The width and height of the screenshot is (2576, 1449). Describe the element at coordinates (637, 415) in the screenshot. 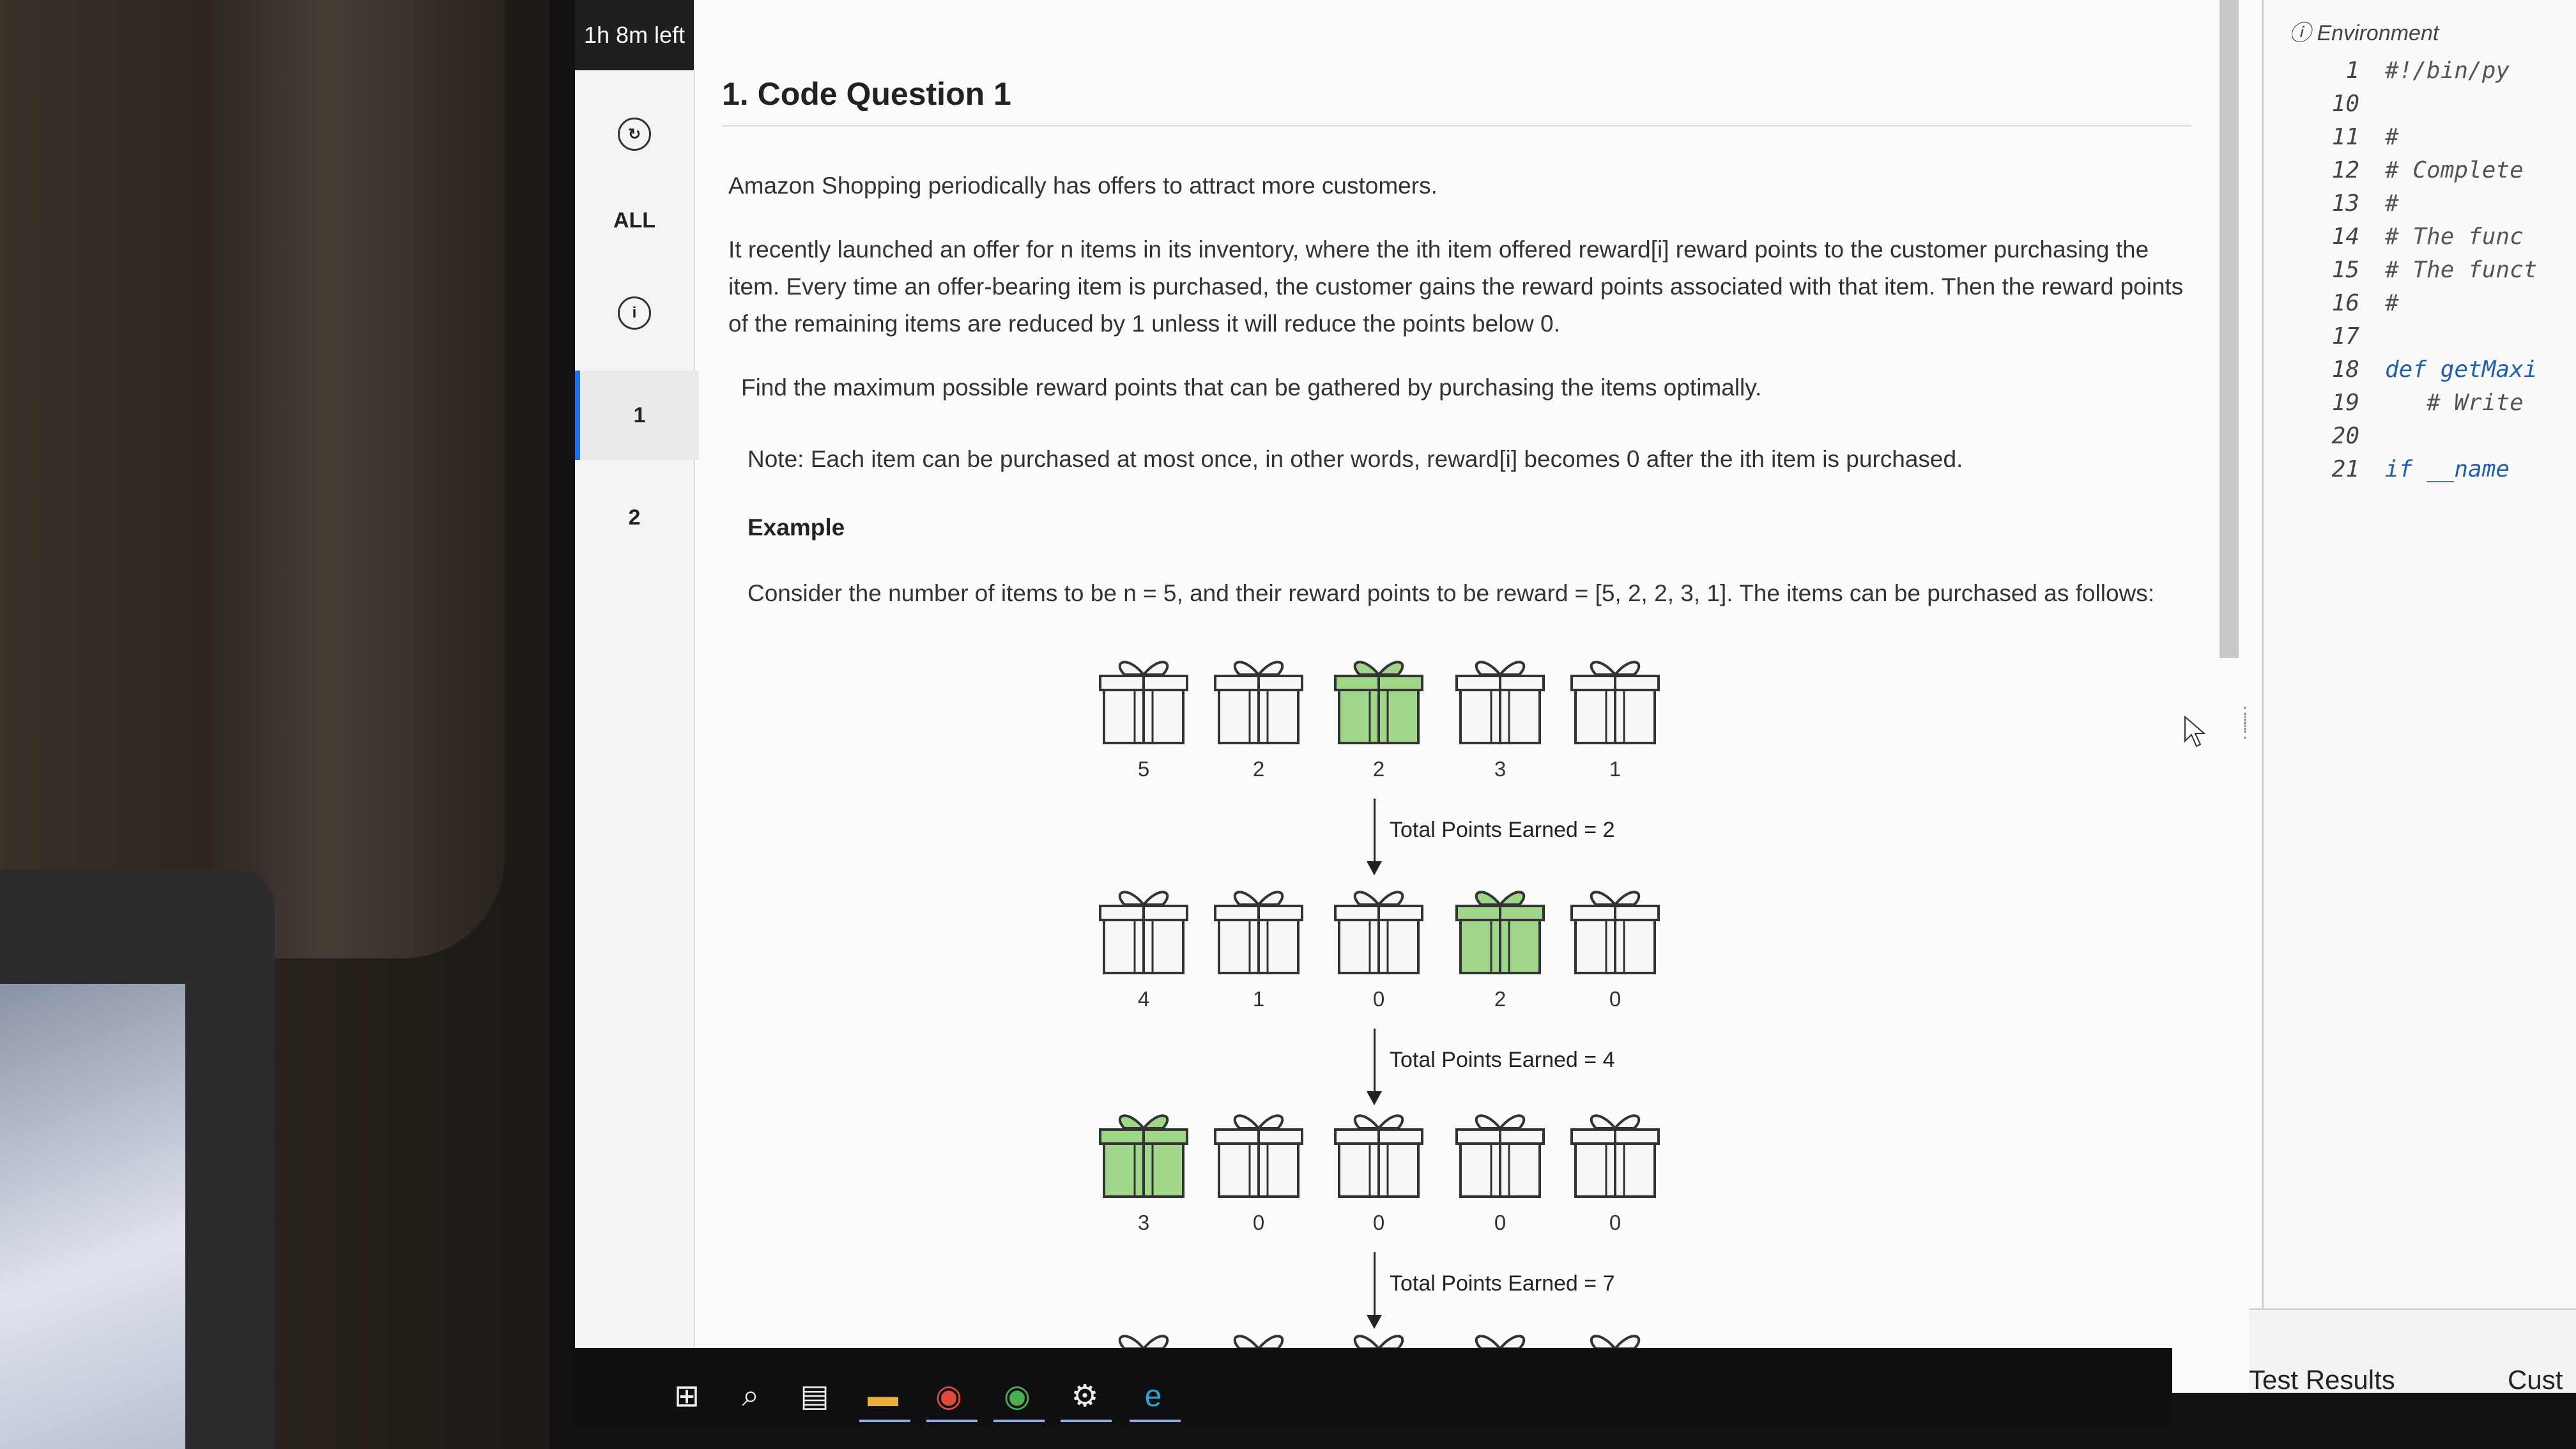

I see `question-1-tab: 1` at that location.